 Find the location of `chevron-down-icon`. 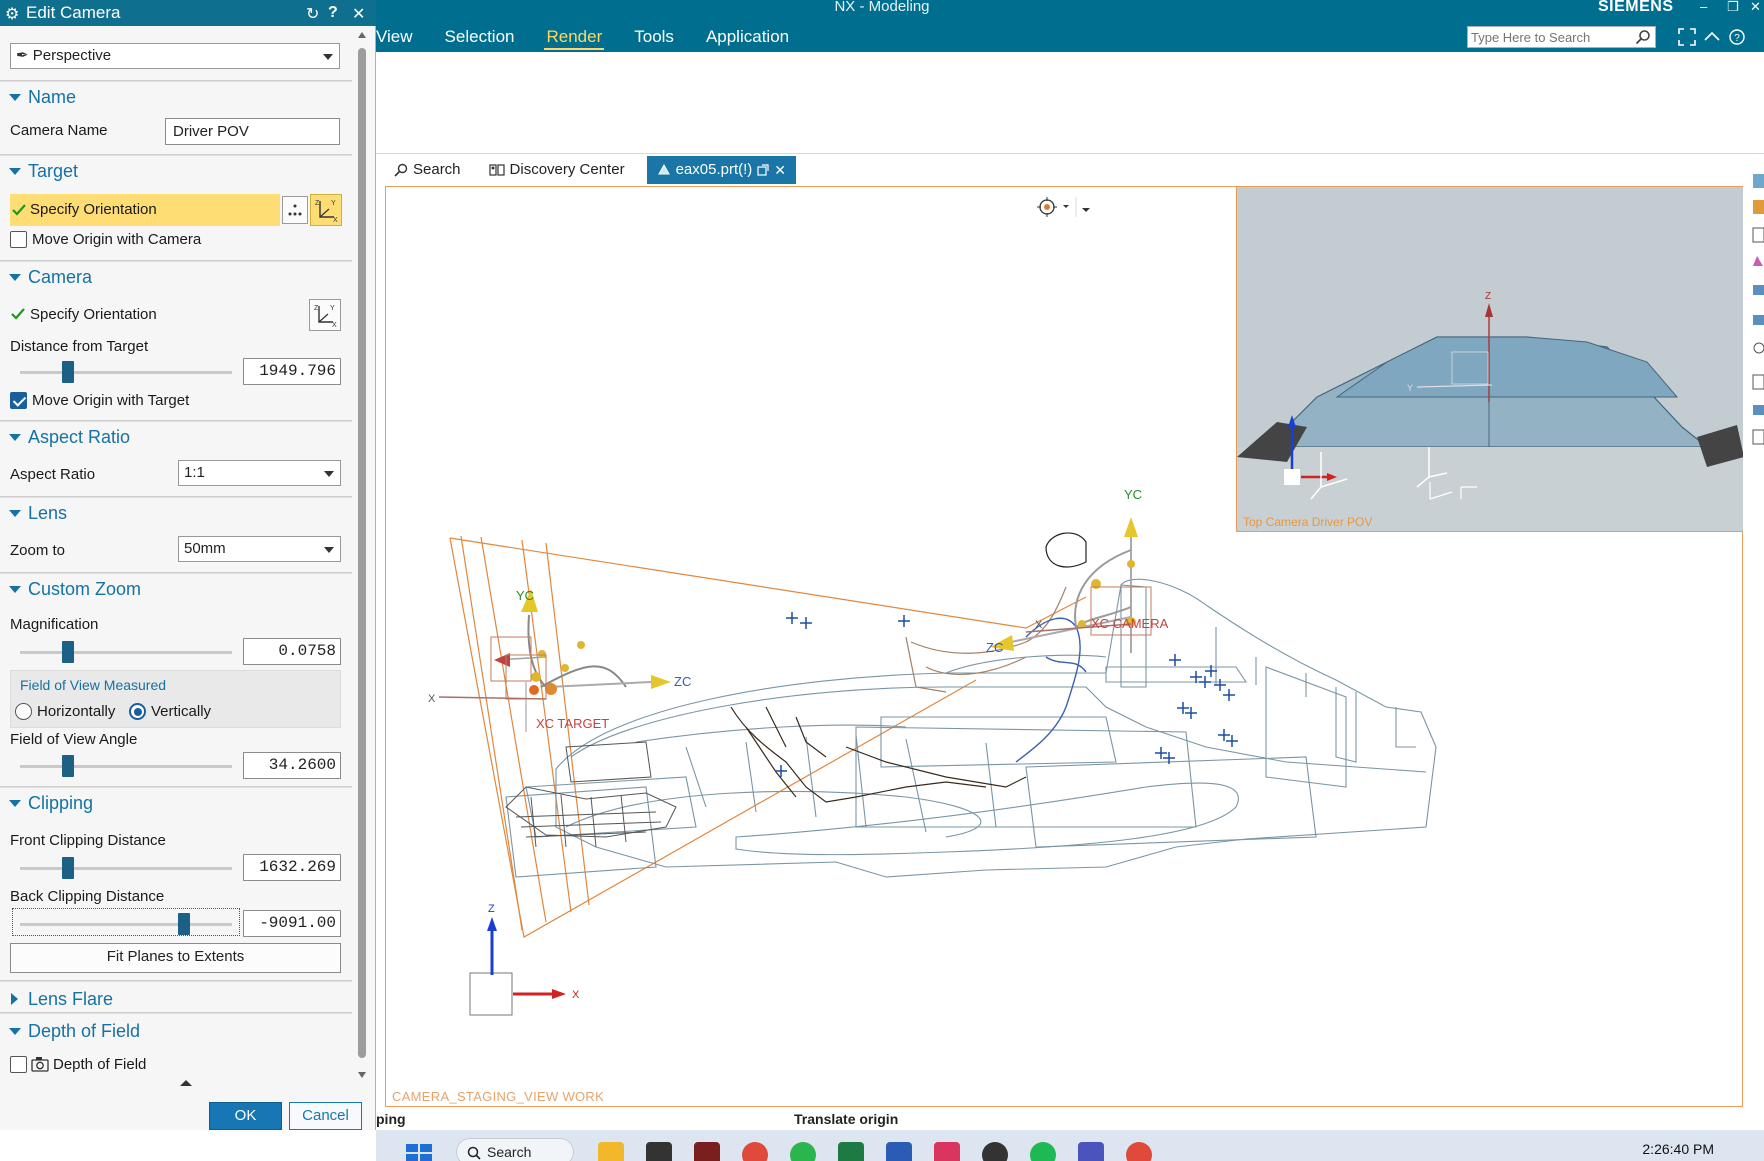

chevron-down-icon is located at coordinates (329, 474).